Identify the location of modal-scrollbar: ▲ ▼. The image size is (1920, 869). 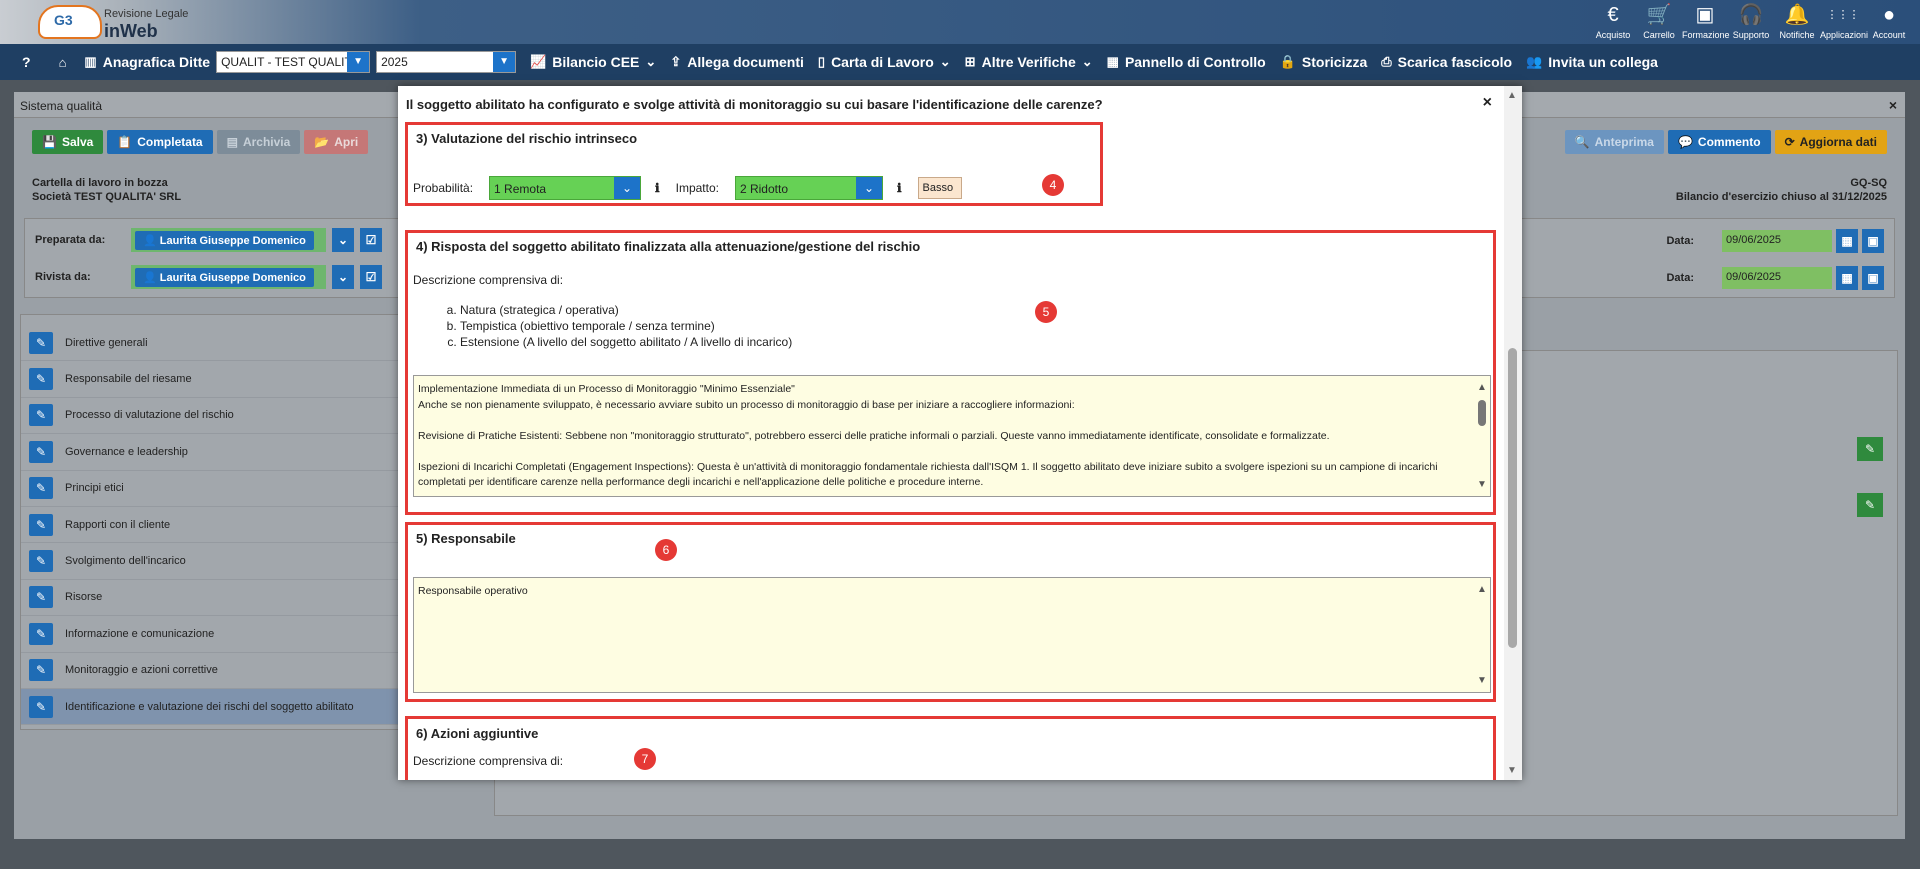
(1513, 433).